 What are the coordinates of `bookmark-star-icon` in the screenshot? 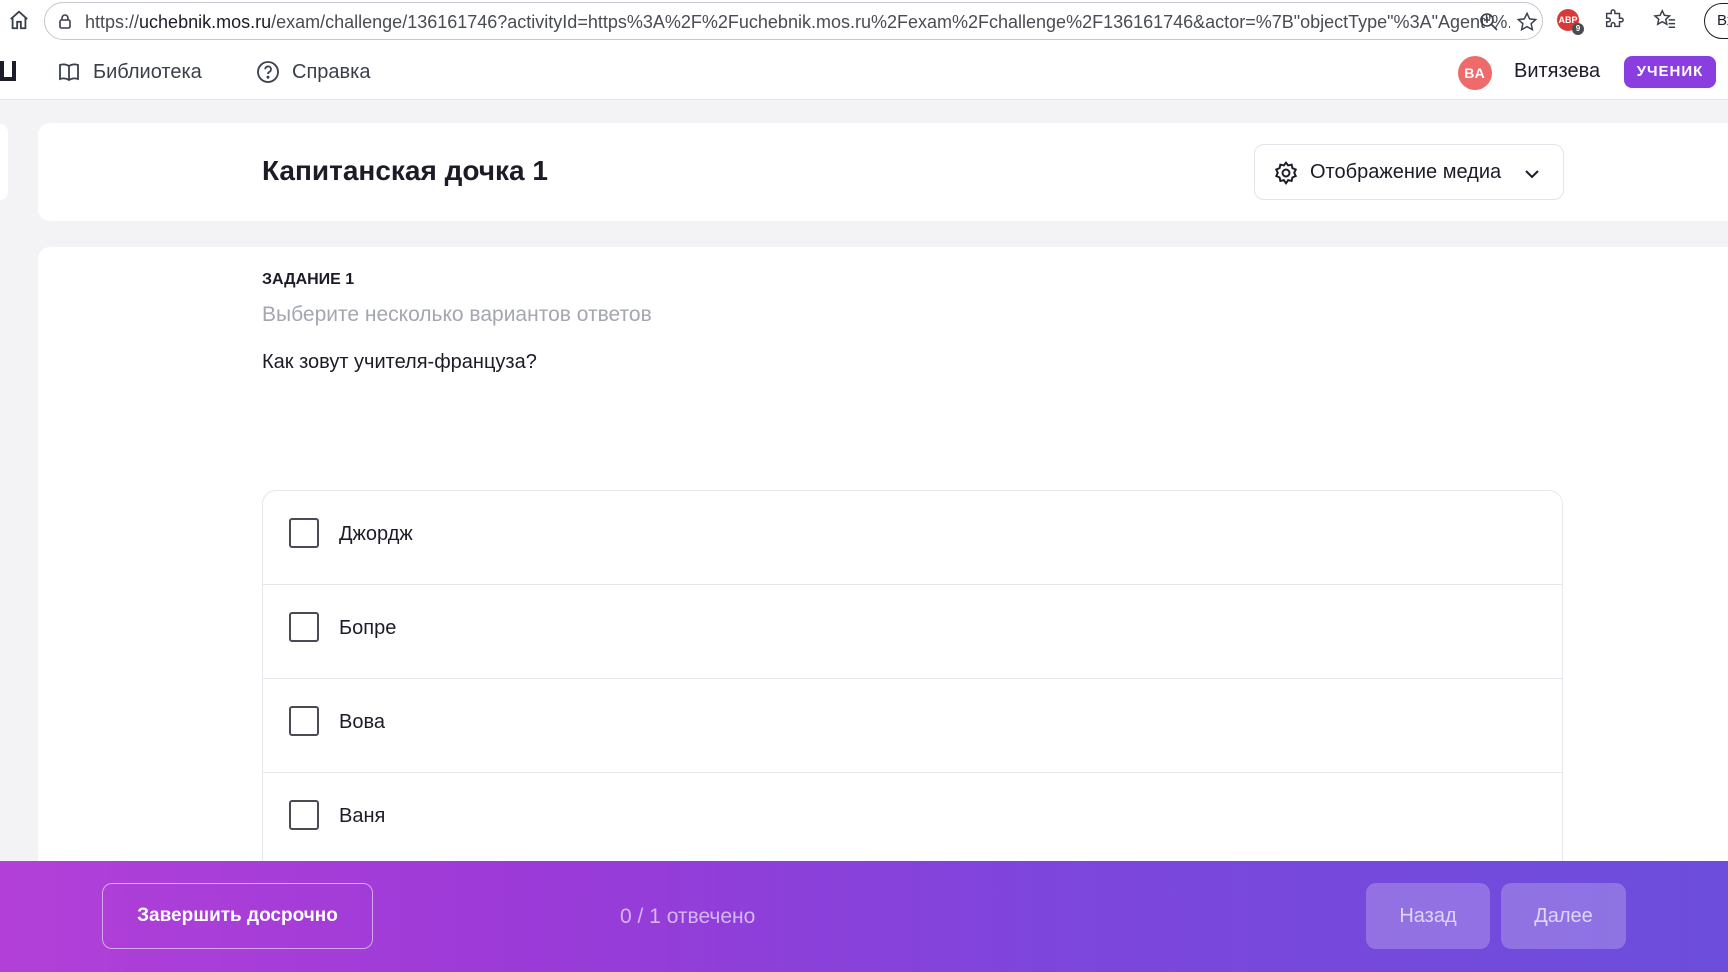 It's located at (1527, 22).